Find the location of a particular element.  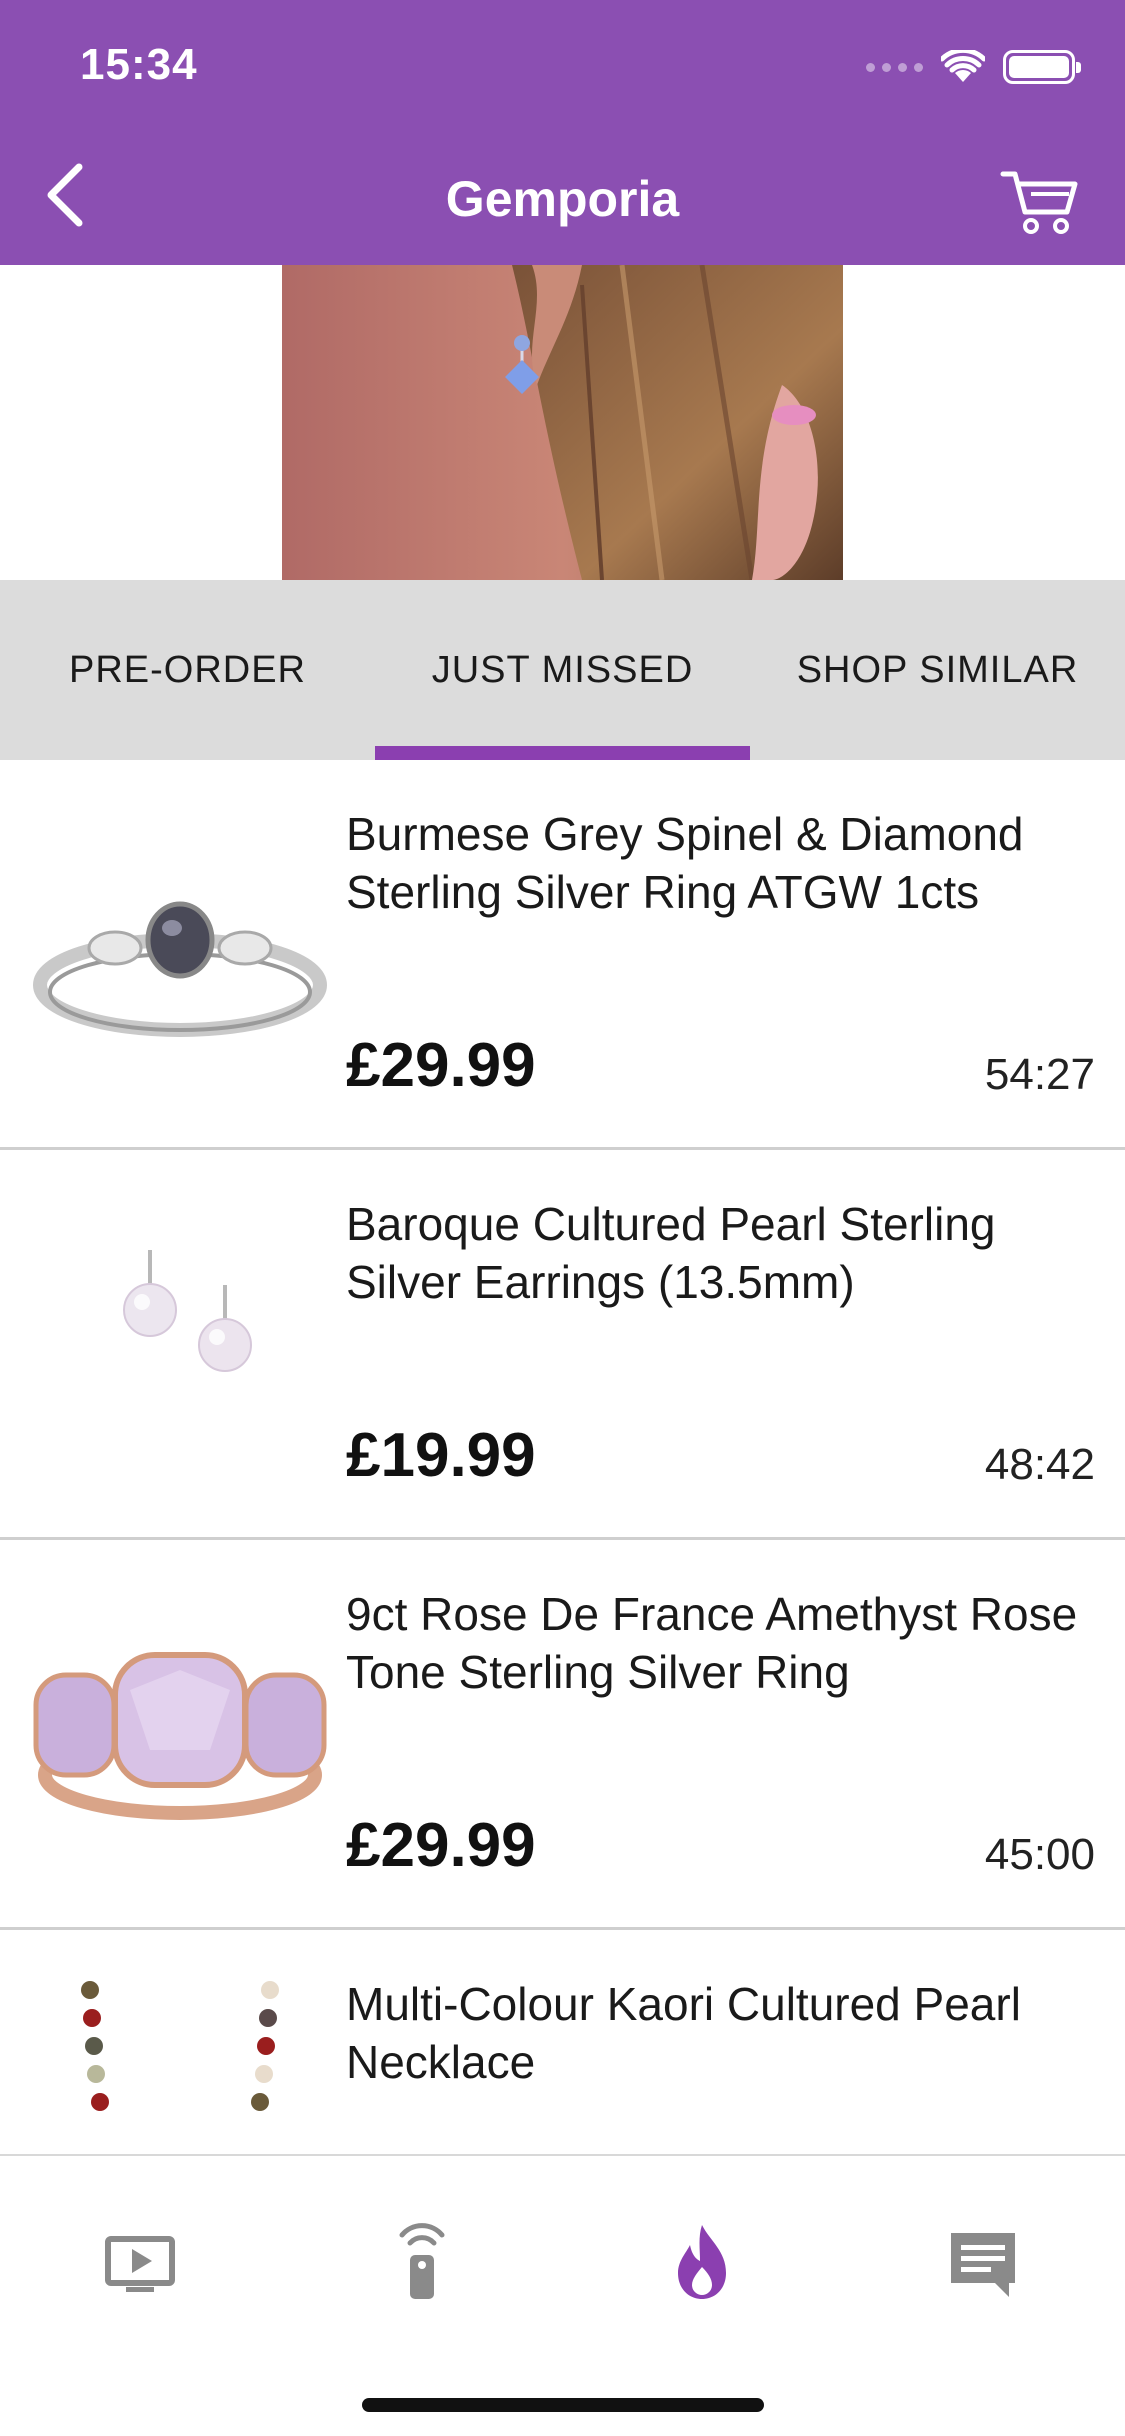

product-aired-time: 54:27 is located at coordinates (1039, 1074).